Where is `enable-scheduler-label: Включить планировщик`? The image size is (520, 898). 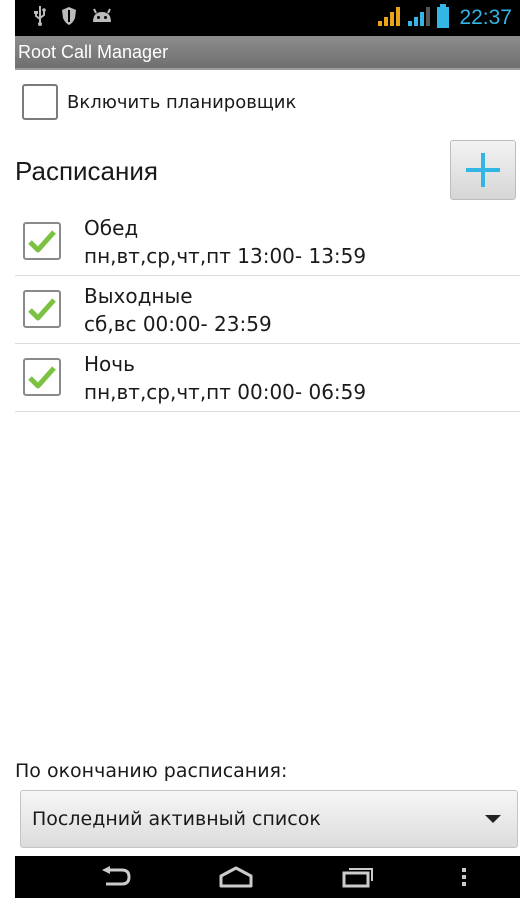 enable-scheduler-label: Включить планировщик is located at coordinates (182, 102).